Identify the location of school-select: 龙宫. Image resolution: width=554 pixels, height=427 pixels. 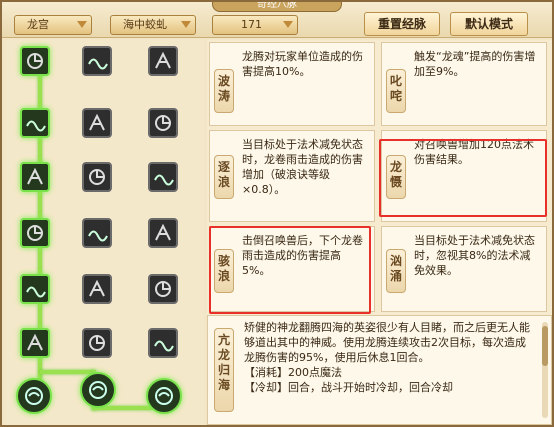
(53, 25).